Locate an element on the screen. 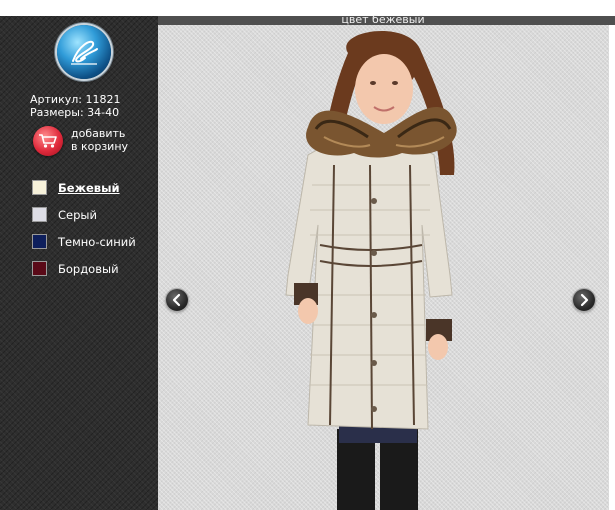  brand-logo-icon is located at coordinates (84, 52).